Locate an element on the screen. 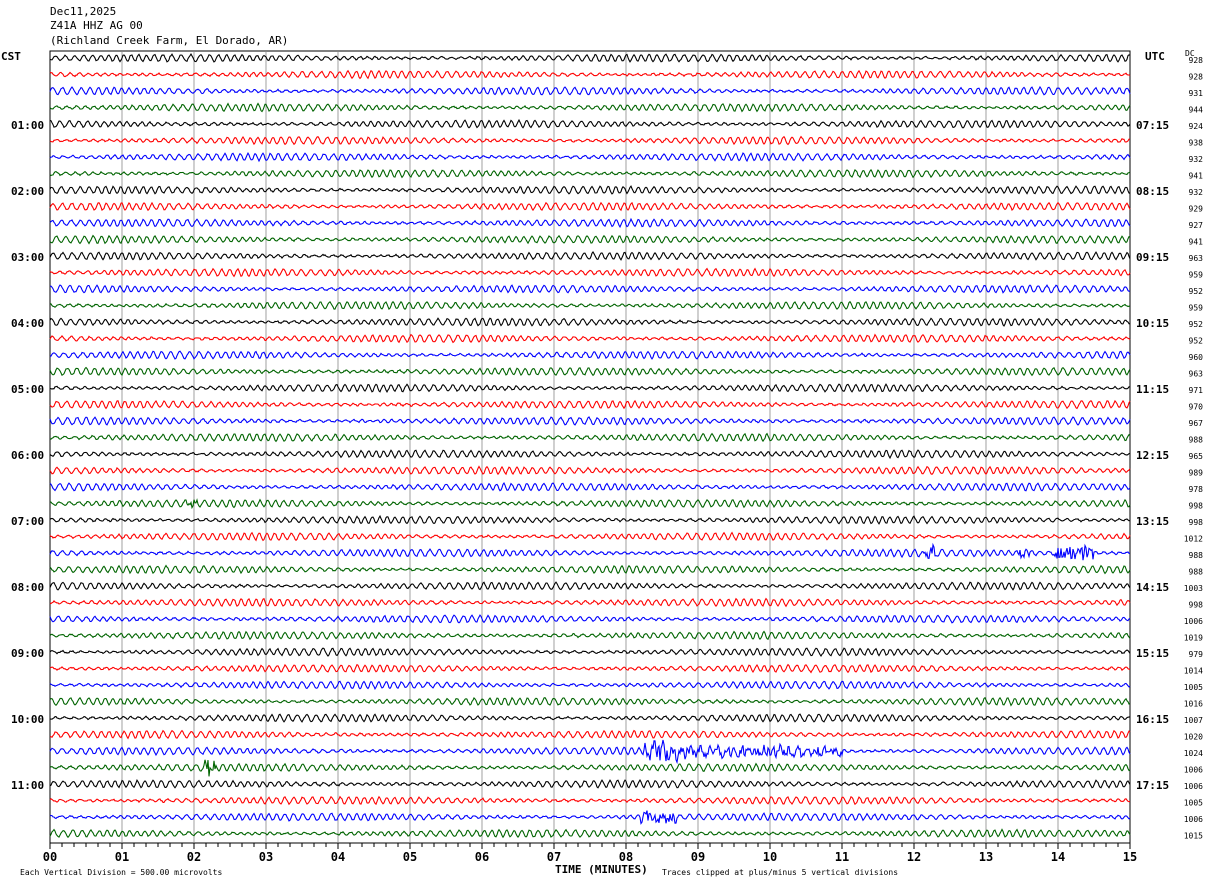  hour-label-utc: 12:15 is located at coordinates (1152, 455).